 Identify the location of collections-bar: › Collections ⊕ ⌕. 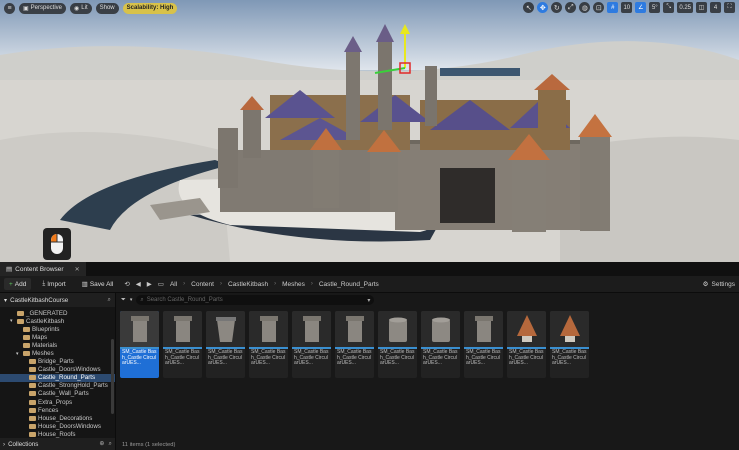
(57, 444).